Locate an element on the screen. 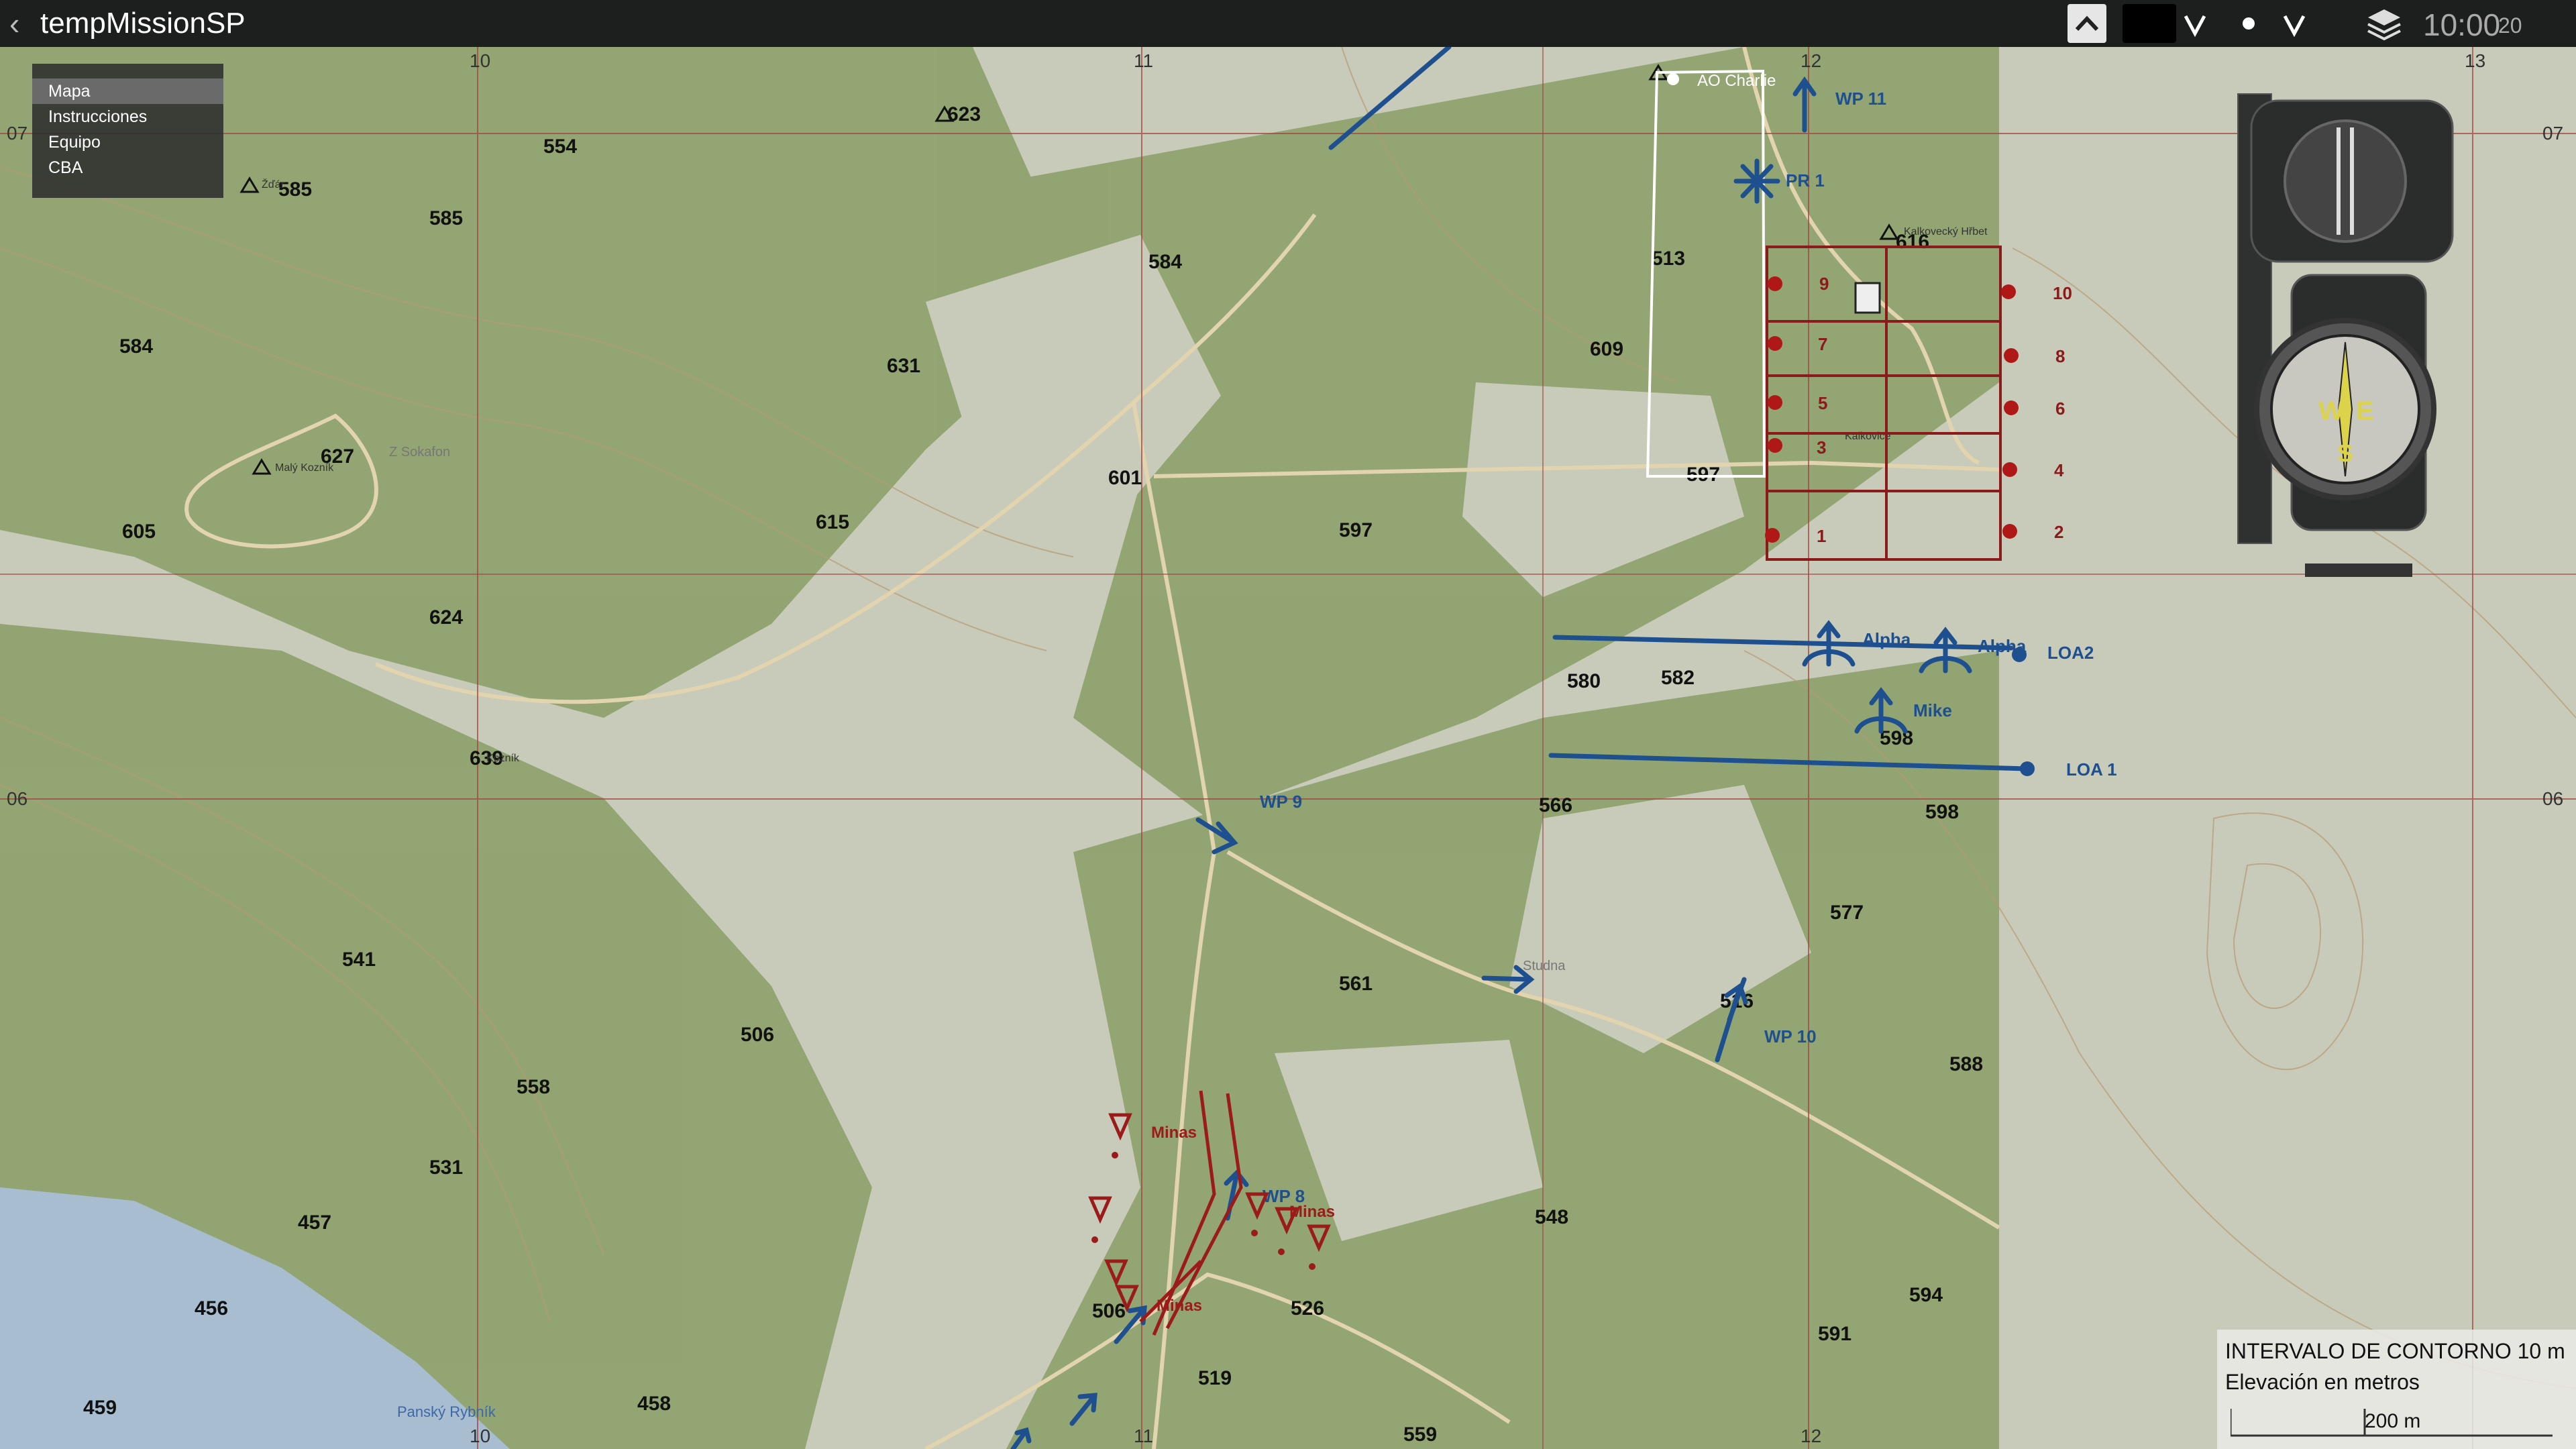 This screenshot has height=1449, width=2576. vehicle-icon is located at coordinates (1867, 298).